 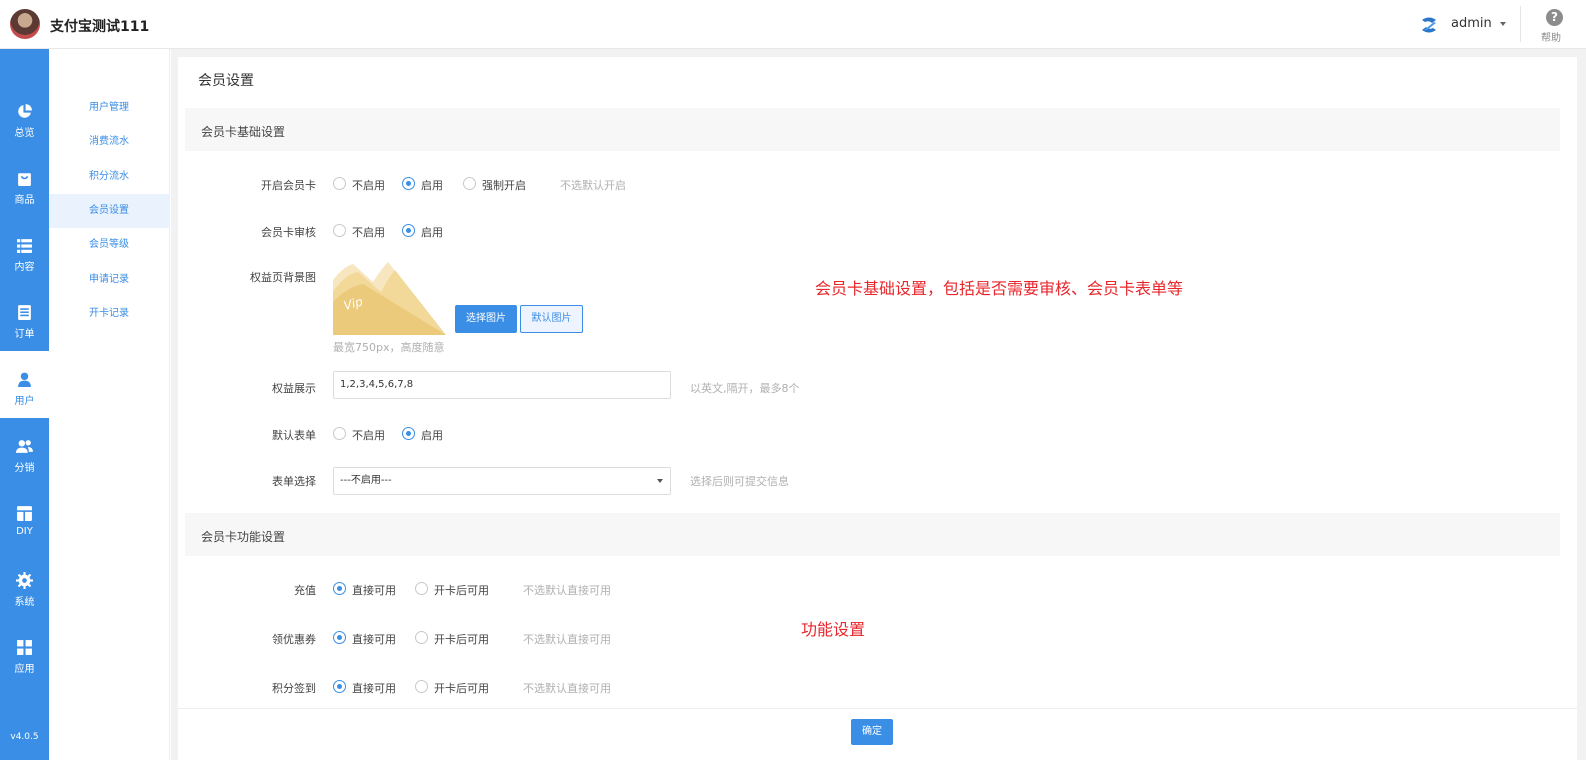 I want to click on nav-item-distribution: 分销, so click(x=24, y=451).